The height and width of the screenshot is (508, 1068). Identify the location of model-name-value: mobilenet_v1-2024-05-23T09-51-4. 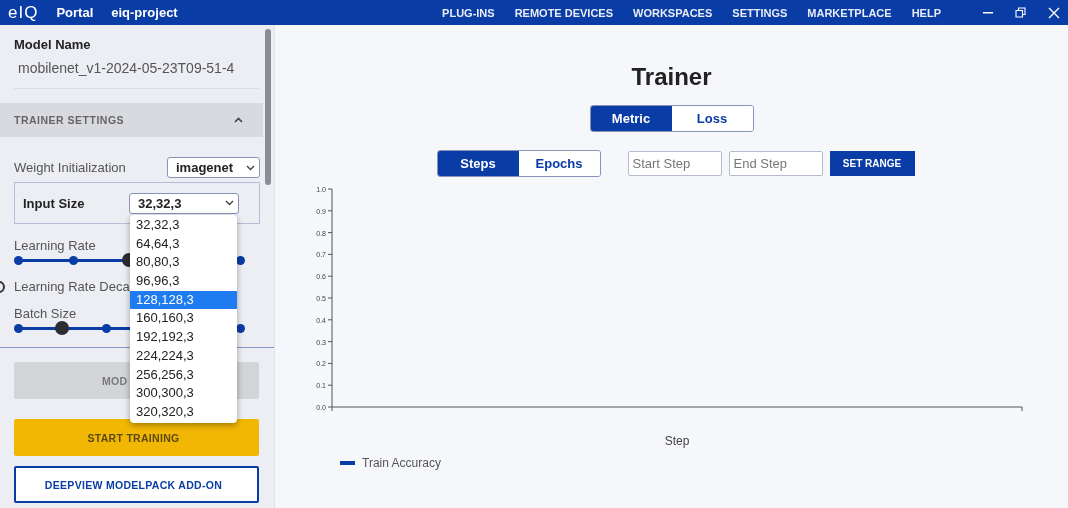
(136, 70).